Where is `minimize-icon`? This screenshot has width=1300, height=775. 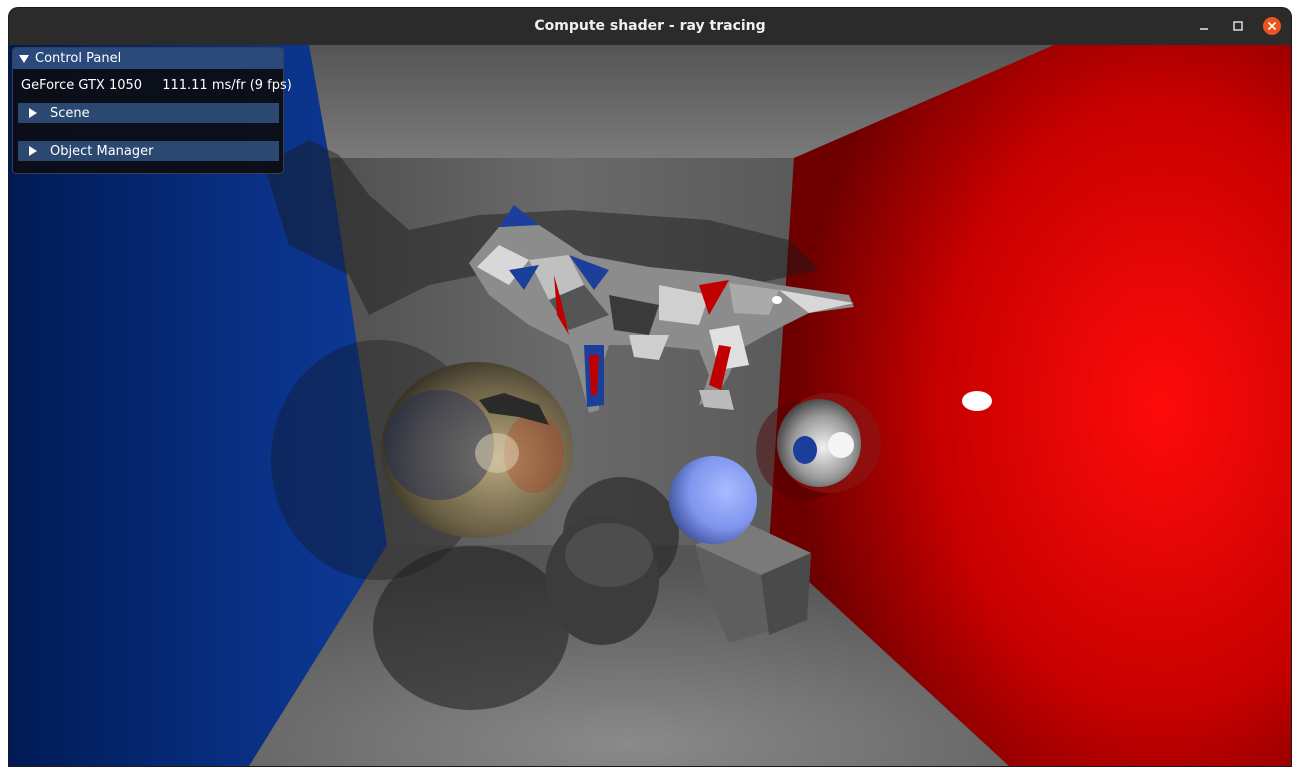
minimize-icon is located at coordinates (1204, 29).